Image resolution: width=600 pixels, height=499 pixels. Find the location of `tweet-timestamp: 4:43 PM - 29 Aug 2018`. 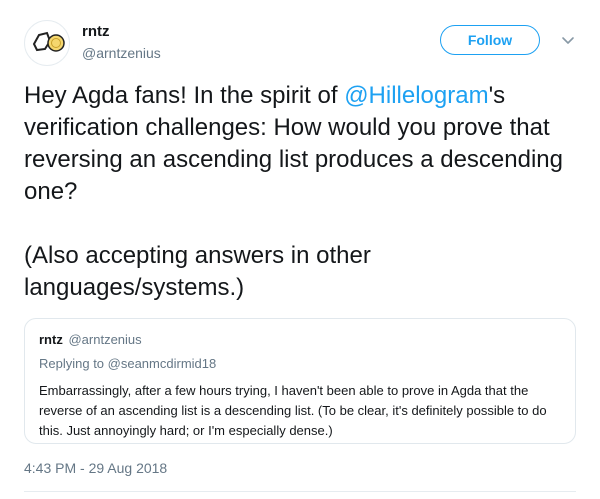

tweet-timestamp: 4:43 PM - 29 Aug 2018 is located at coordinates (95, 468).